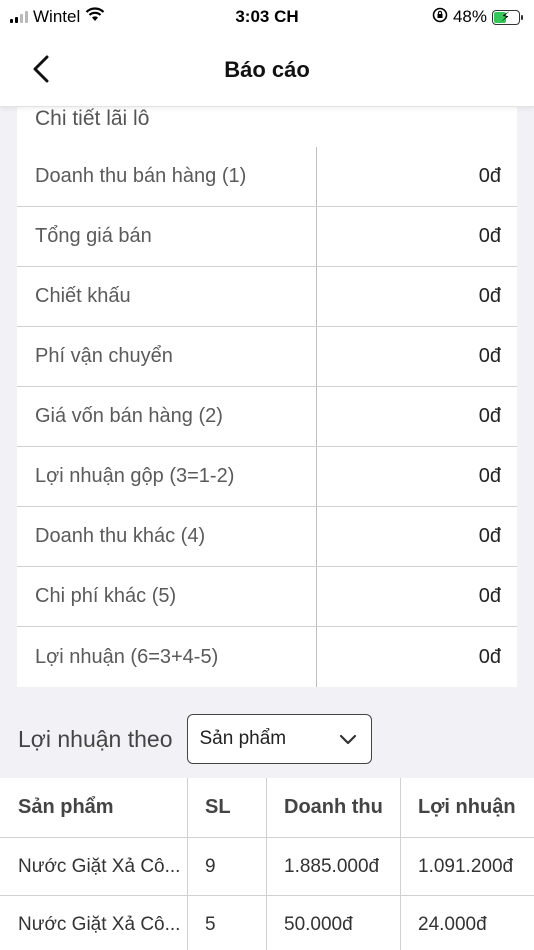  I want to click on detail-row: Lợi nhuận gộp (3=1-2) 0đ, so click(267, 477).